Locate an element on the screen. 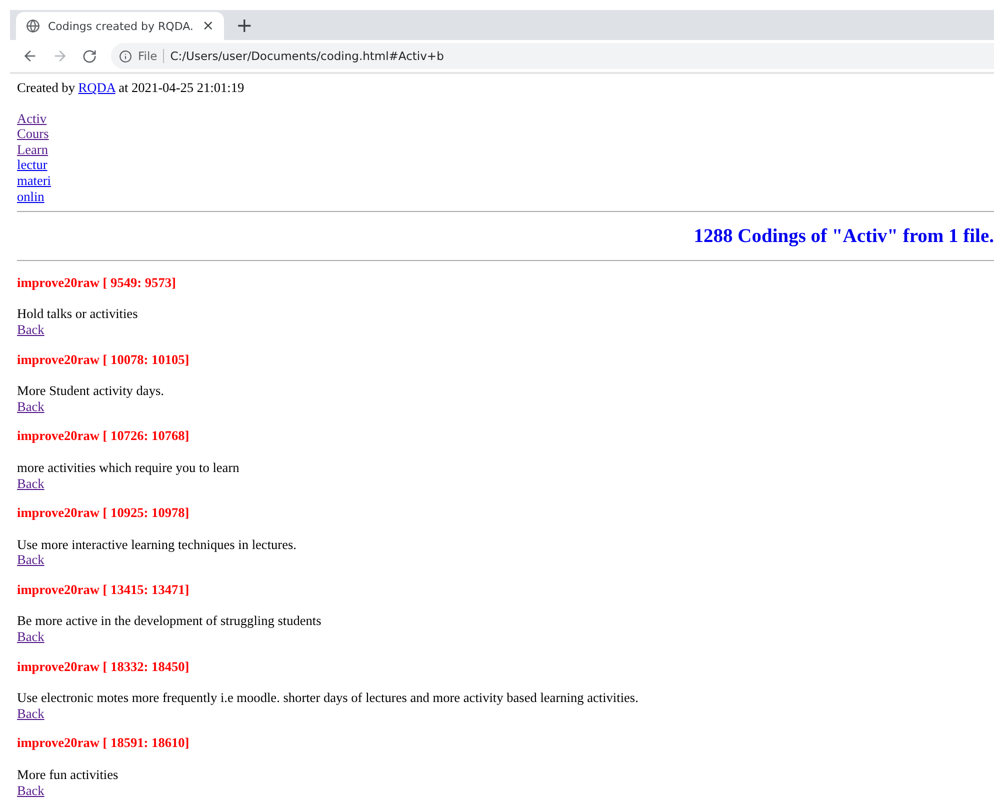 This screenshot has width=994, height=807. tab-title: Codings created by RQDA. is located at coordinates (121, 26).